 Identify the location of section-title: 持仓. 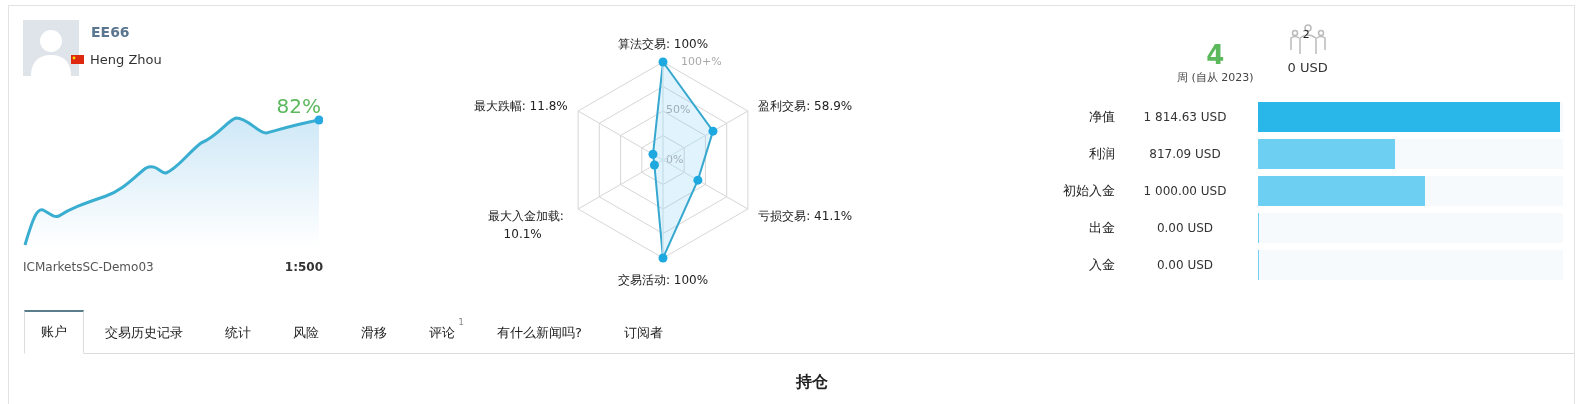
(811, 382).